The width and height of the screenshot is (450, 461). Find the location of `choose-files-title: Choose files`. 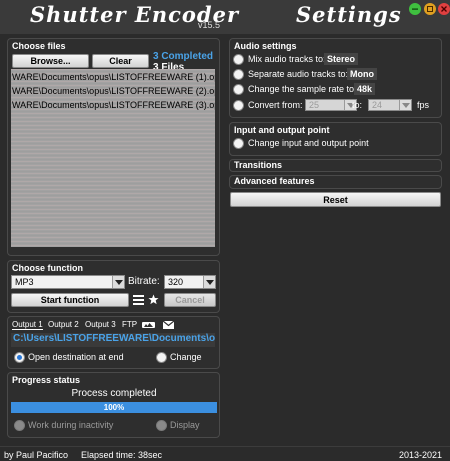

choose-files-title: Choose files is located at coordinates (39, 46).